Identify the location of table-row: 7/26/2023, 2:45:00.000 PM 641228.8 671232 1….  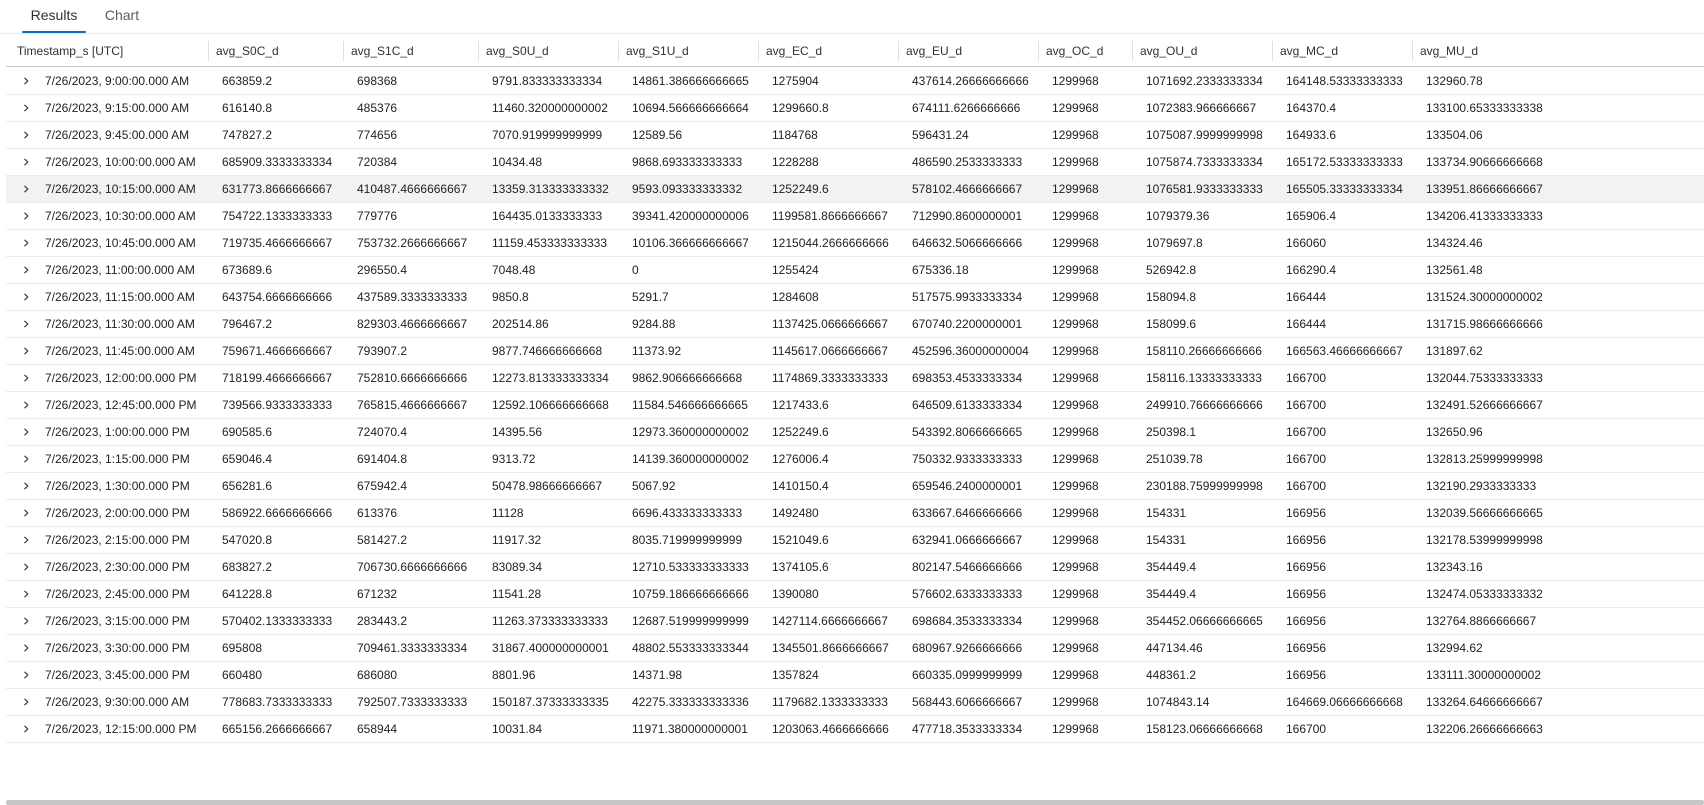
(855, 594).